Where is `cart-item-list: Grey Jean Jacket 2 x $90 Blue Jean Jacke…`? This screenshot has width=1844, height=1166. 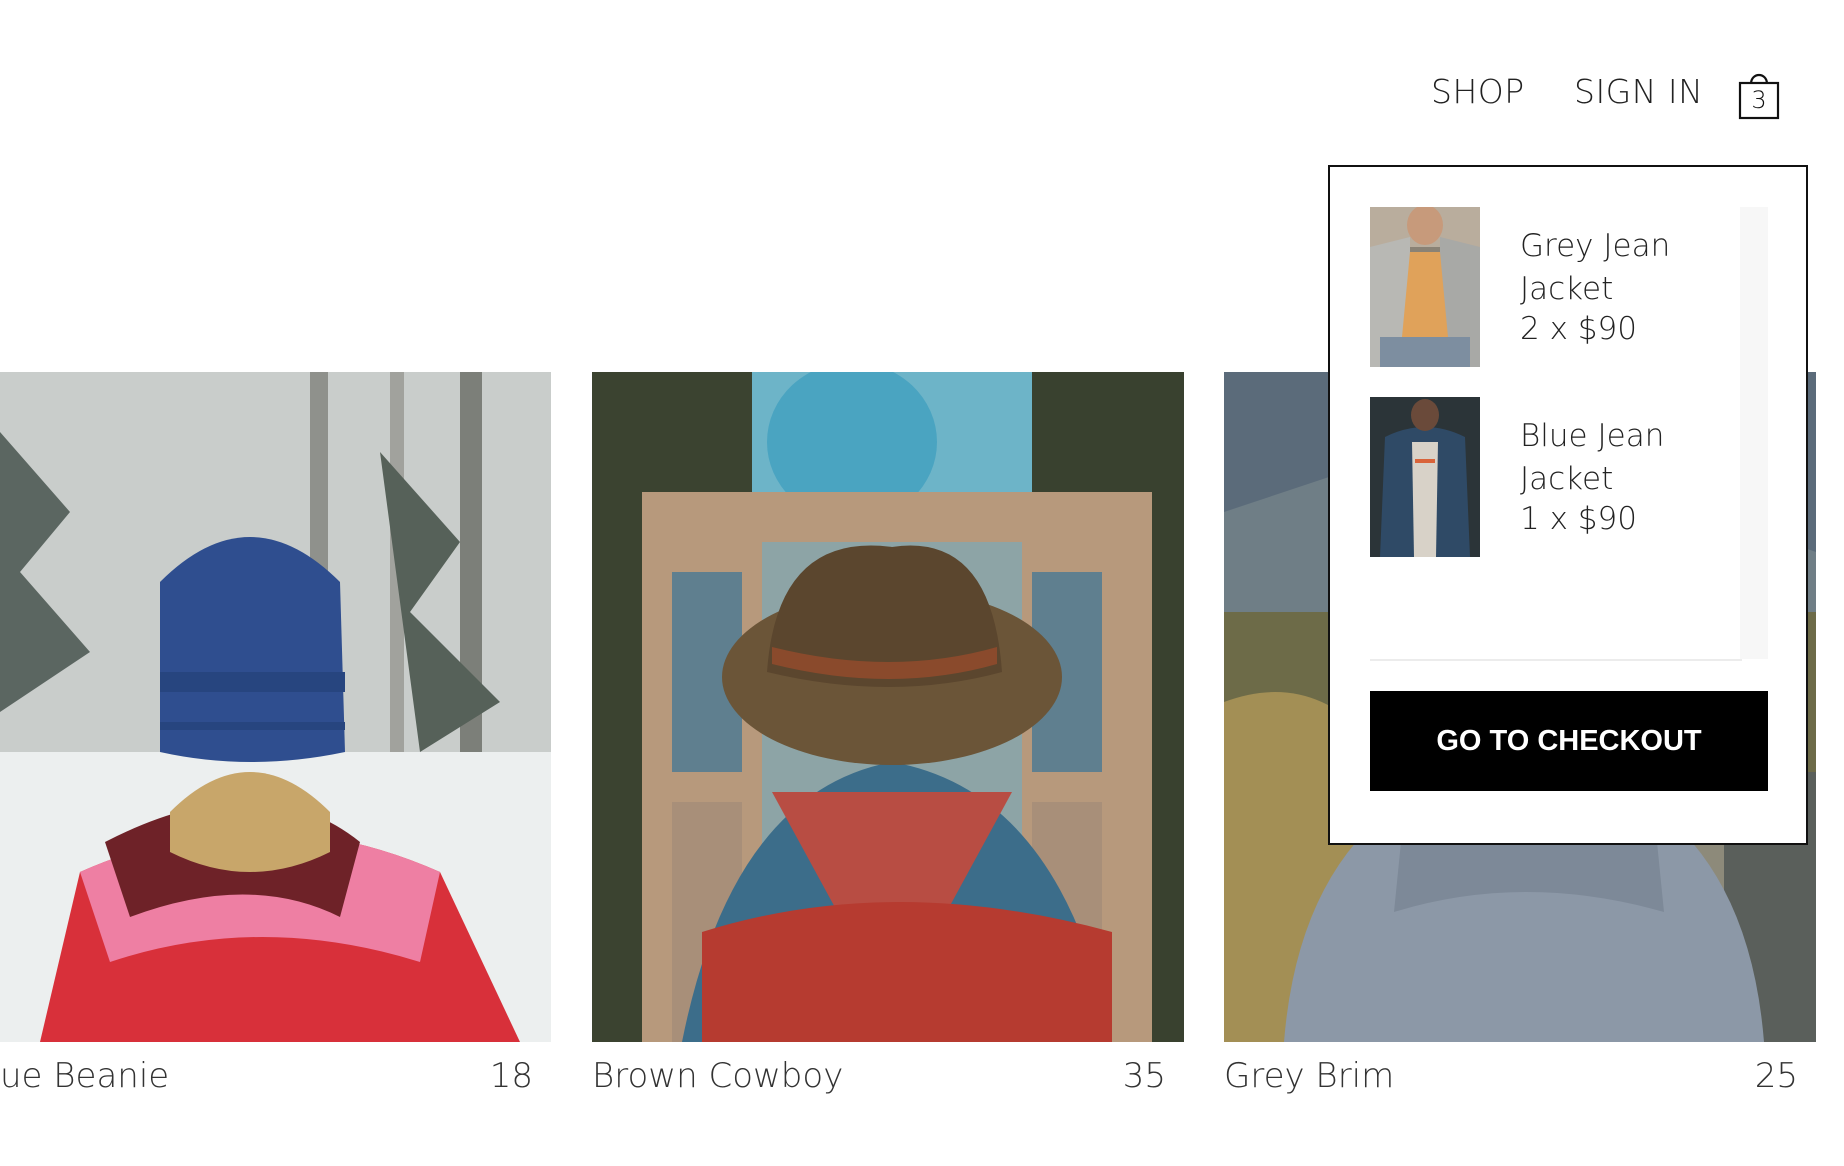 cart-item-list: Grey Jean Jacket 2 x $90 Blue Jean Jacke… is located at coordinates (1556, 434).